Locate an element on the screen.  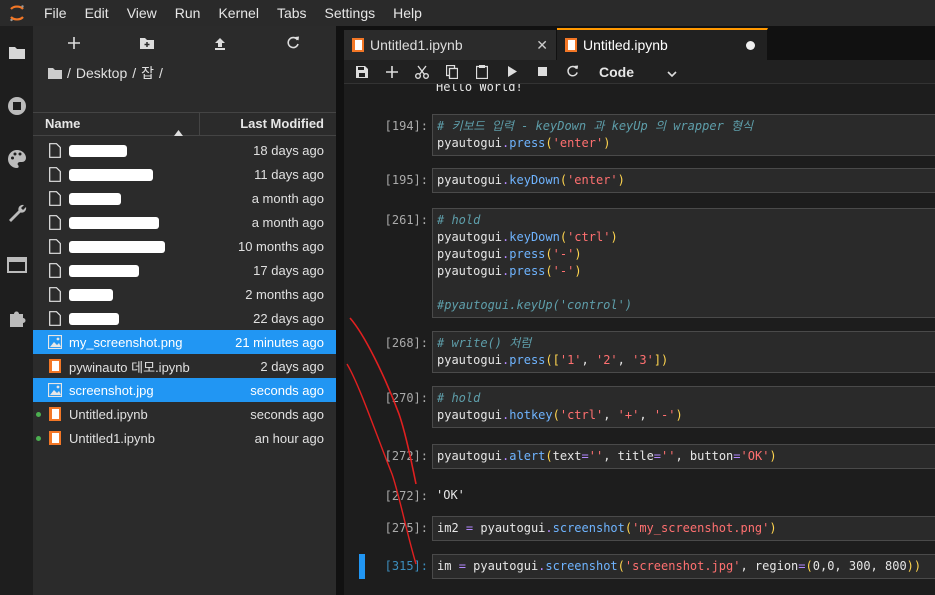
stop-icon is located at coordinates (542, 72).